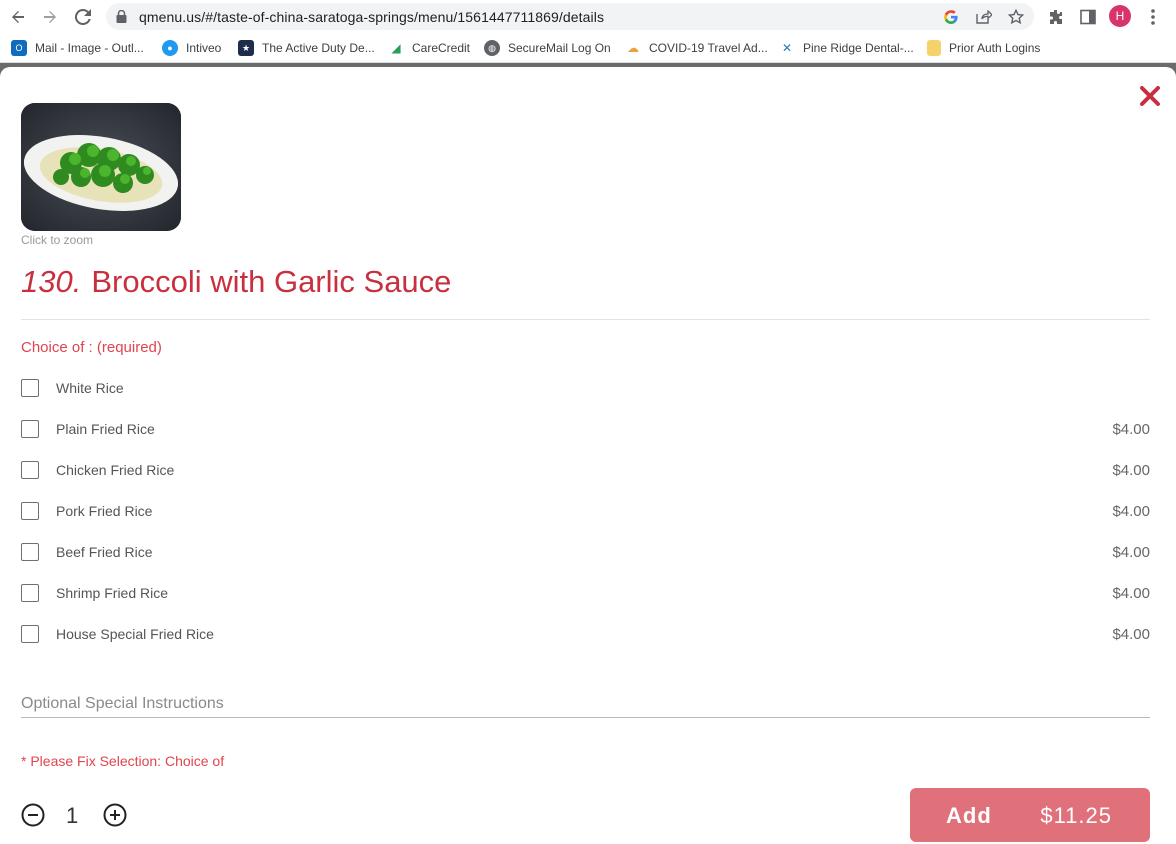 The width and height of the screenshot is (1176, 844). I want to click on option-shrimp-fried-rice: Shrimp Fried Rice $4.00, so click(585, 594).